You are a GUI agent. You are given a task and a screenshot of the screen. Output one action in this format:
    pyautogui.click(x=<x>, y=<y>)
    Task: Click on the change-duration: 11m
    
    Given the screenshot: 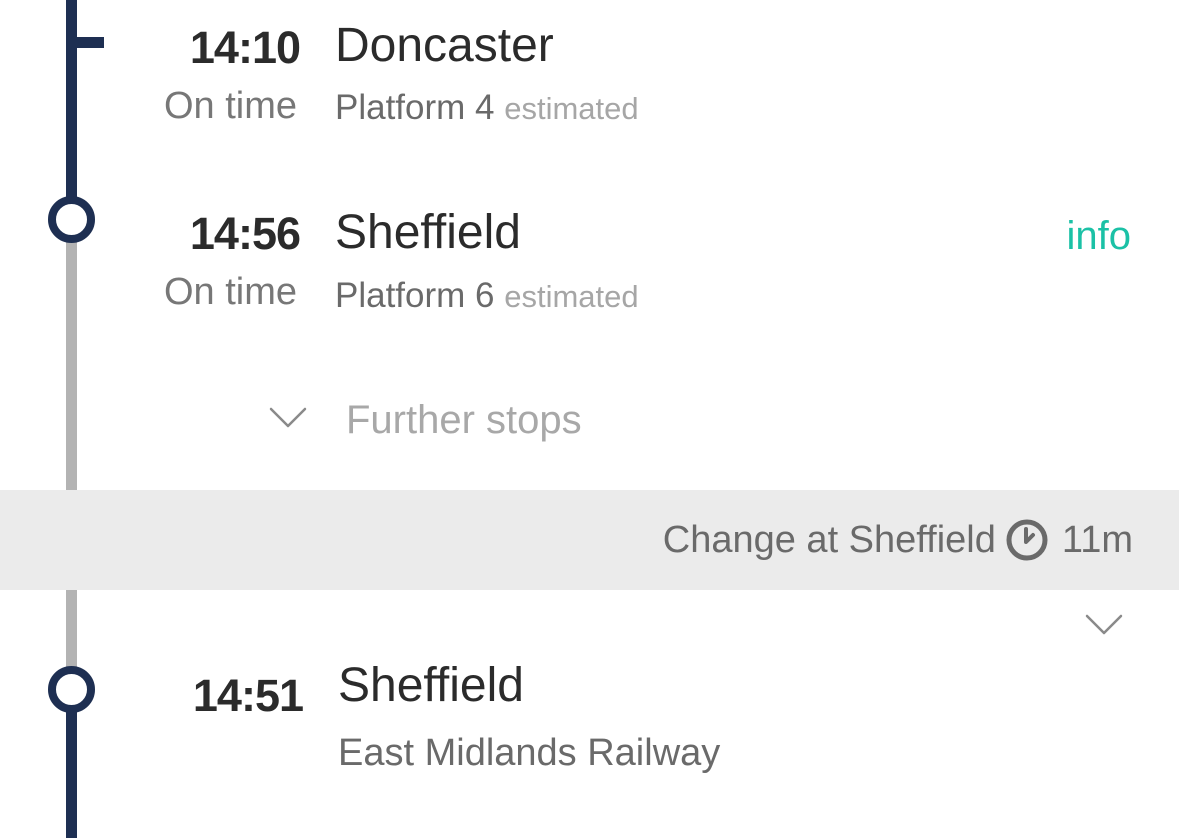 What is the action you would take?
    pyautogui.click(x=1097, y=539)
    